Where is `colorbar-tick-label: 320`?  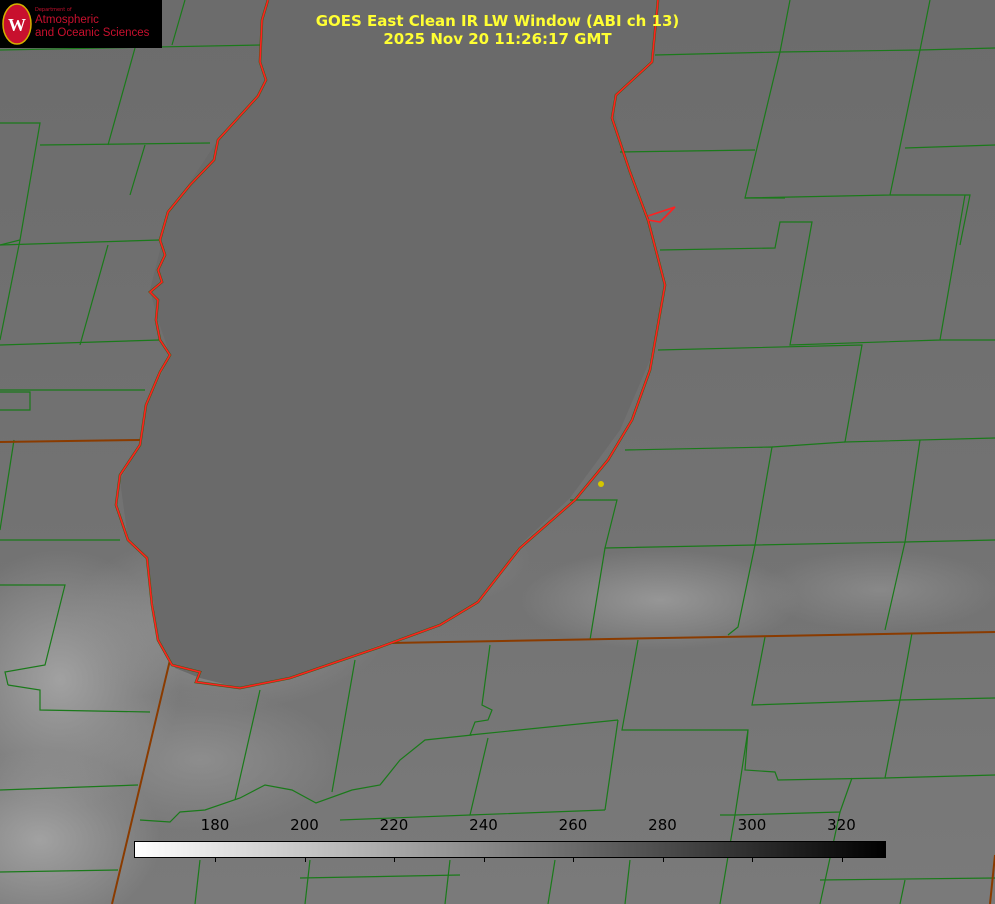 colorbar-tick-label: 320 is located at coordinates (841, 825).